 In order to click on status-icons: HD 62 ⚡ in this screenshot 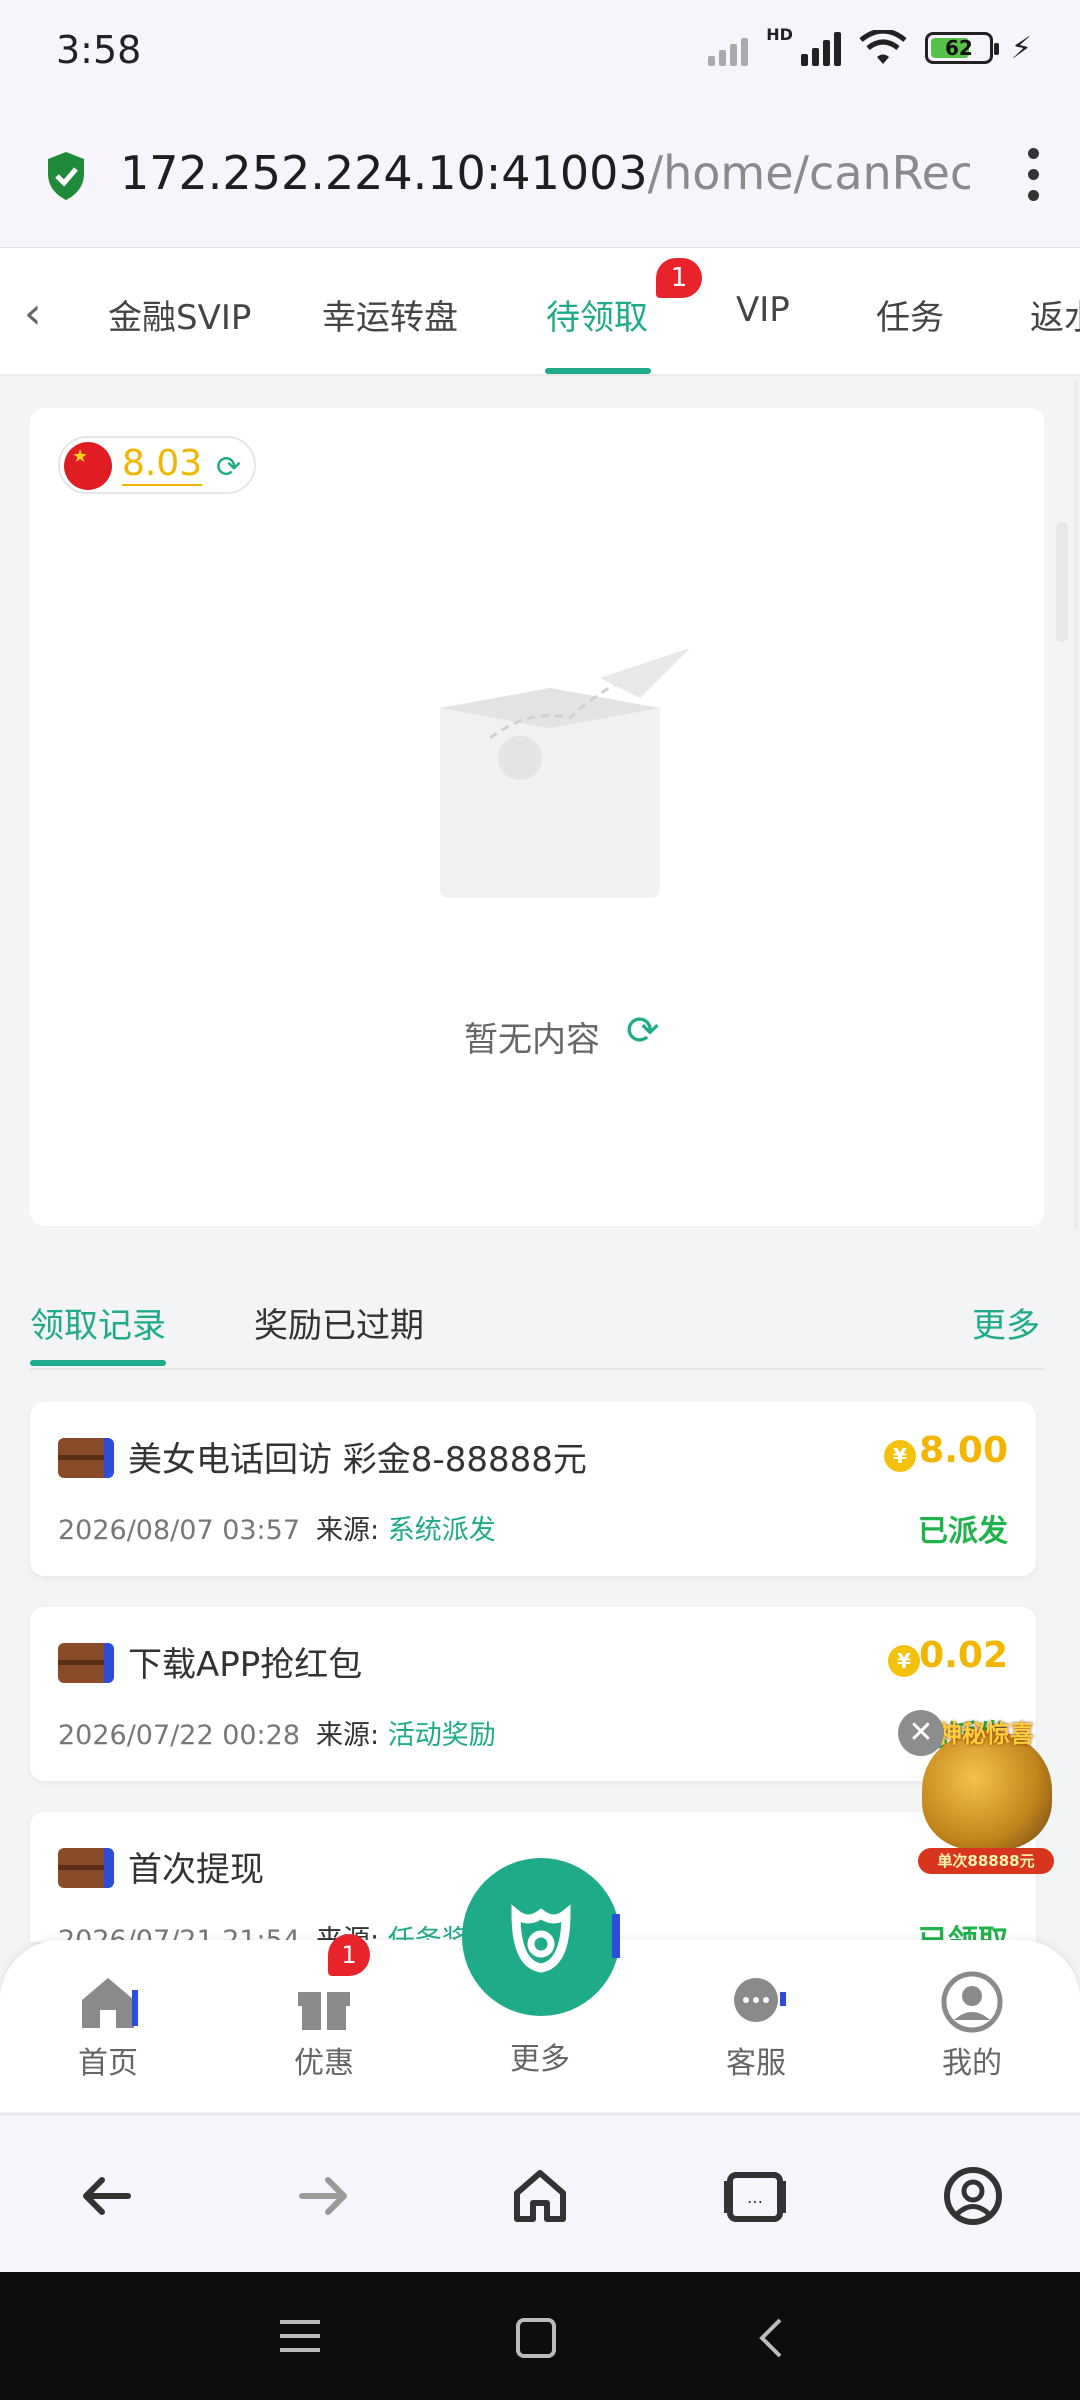, I will do `click(870, 45)`.